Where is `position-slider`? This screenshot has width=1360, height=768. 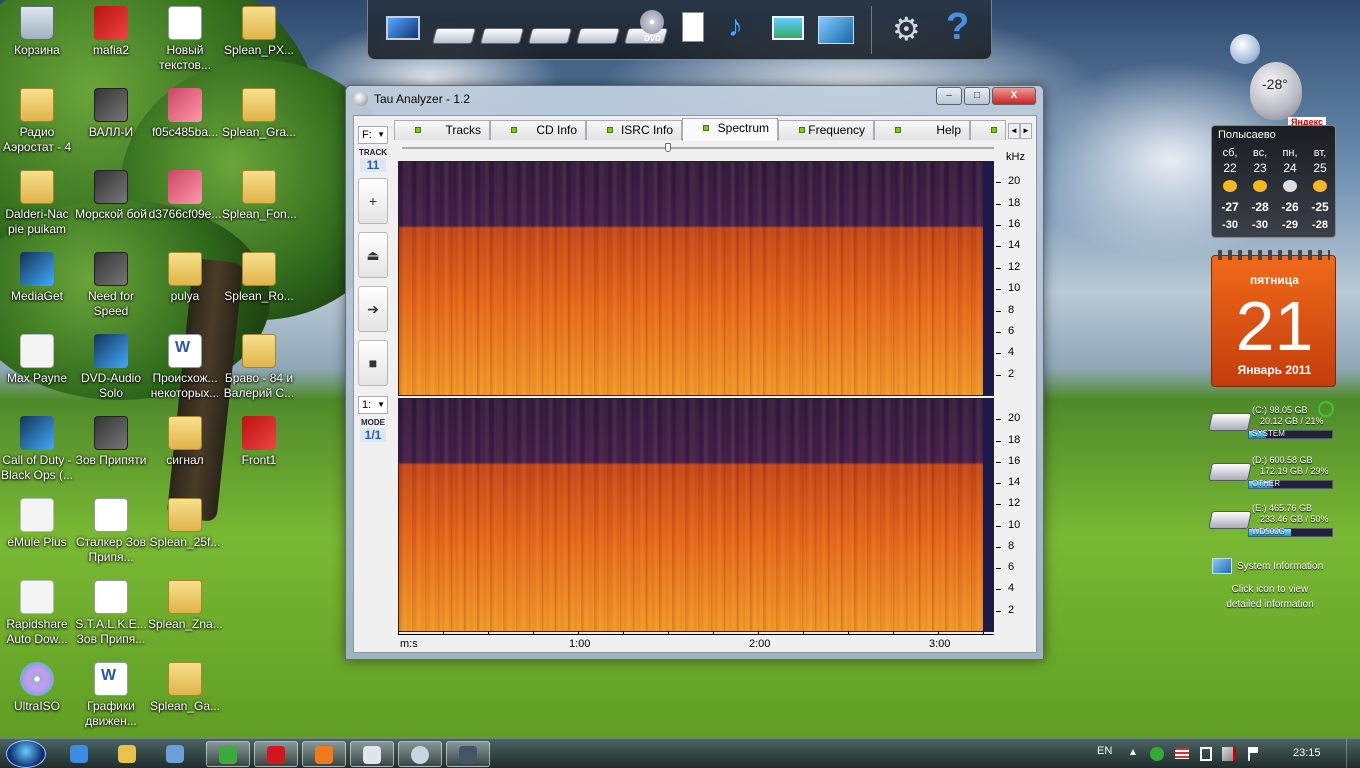
position-slider is located at coordinates (698, 147).